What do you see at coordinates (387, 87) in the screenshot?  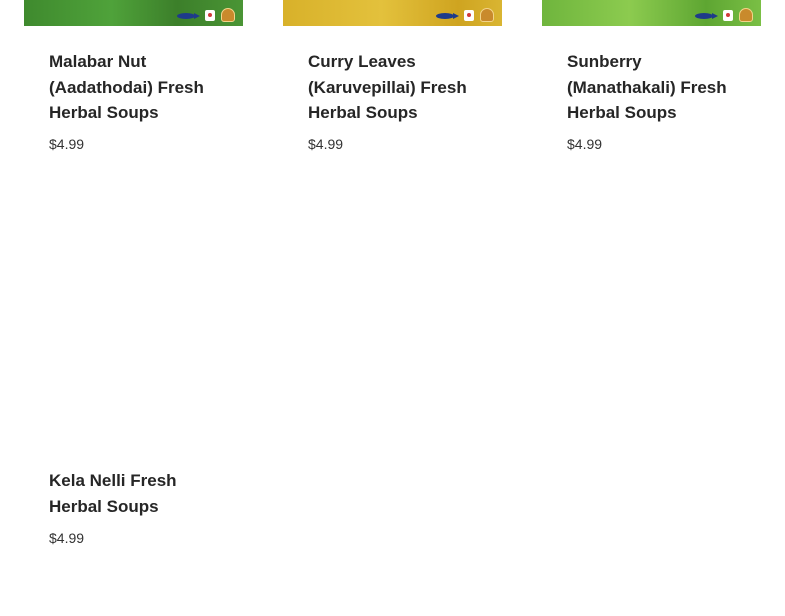 I see `product-title-line: (Karuvepillai) Fresh` at bounding box center [387, 87].